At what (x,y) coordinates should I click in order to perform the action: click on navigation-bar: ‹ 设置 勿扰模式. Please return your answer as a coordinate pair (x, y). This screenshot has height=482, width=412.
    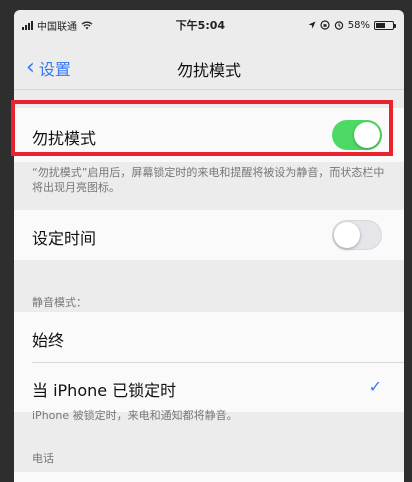
    Looking at the image, I should click on (209, 67).